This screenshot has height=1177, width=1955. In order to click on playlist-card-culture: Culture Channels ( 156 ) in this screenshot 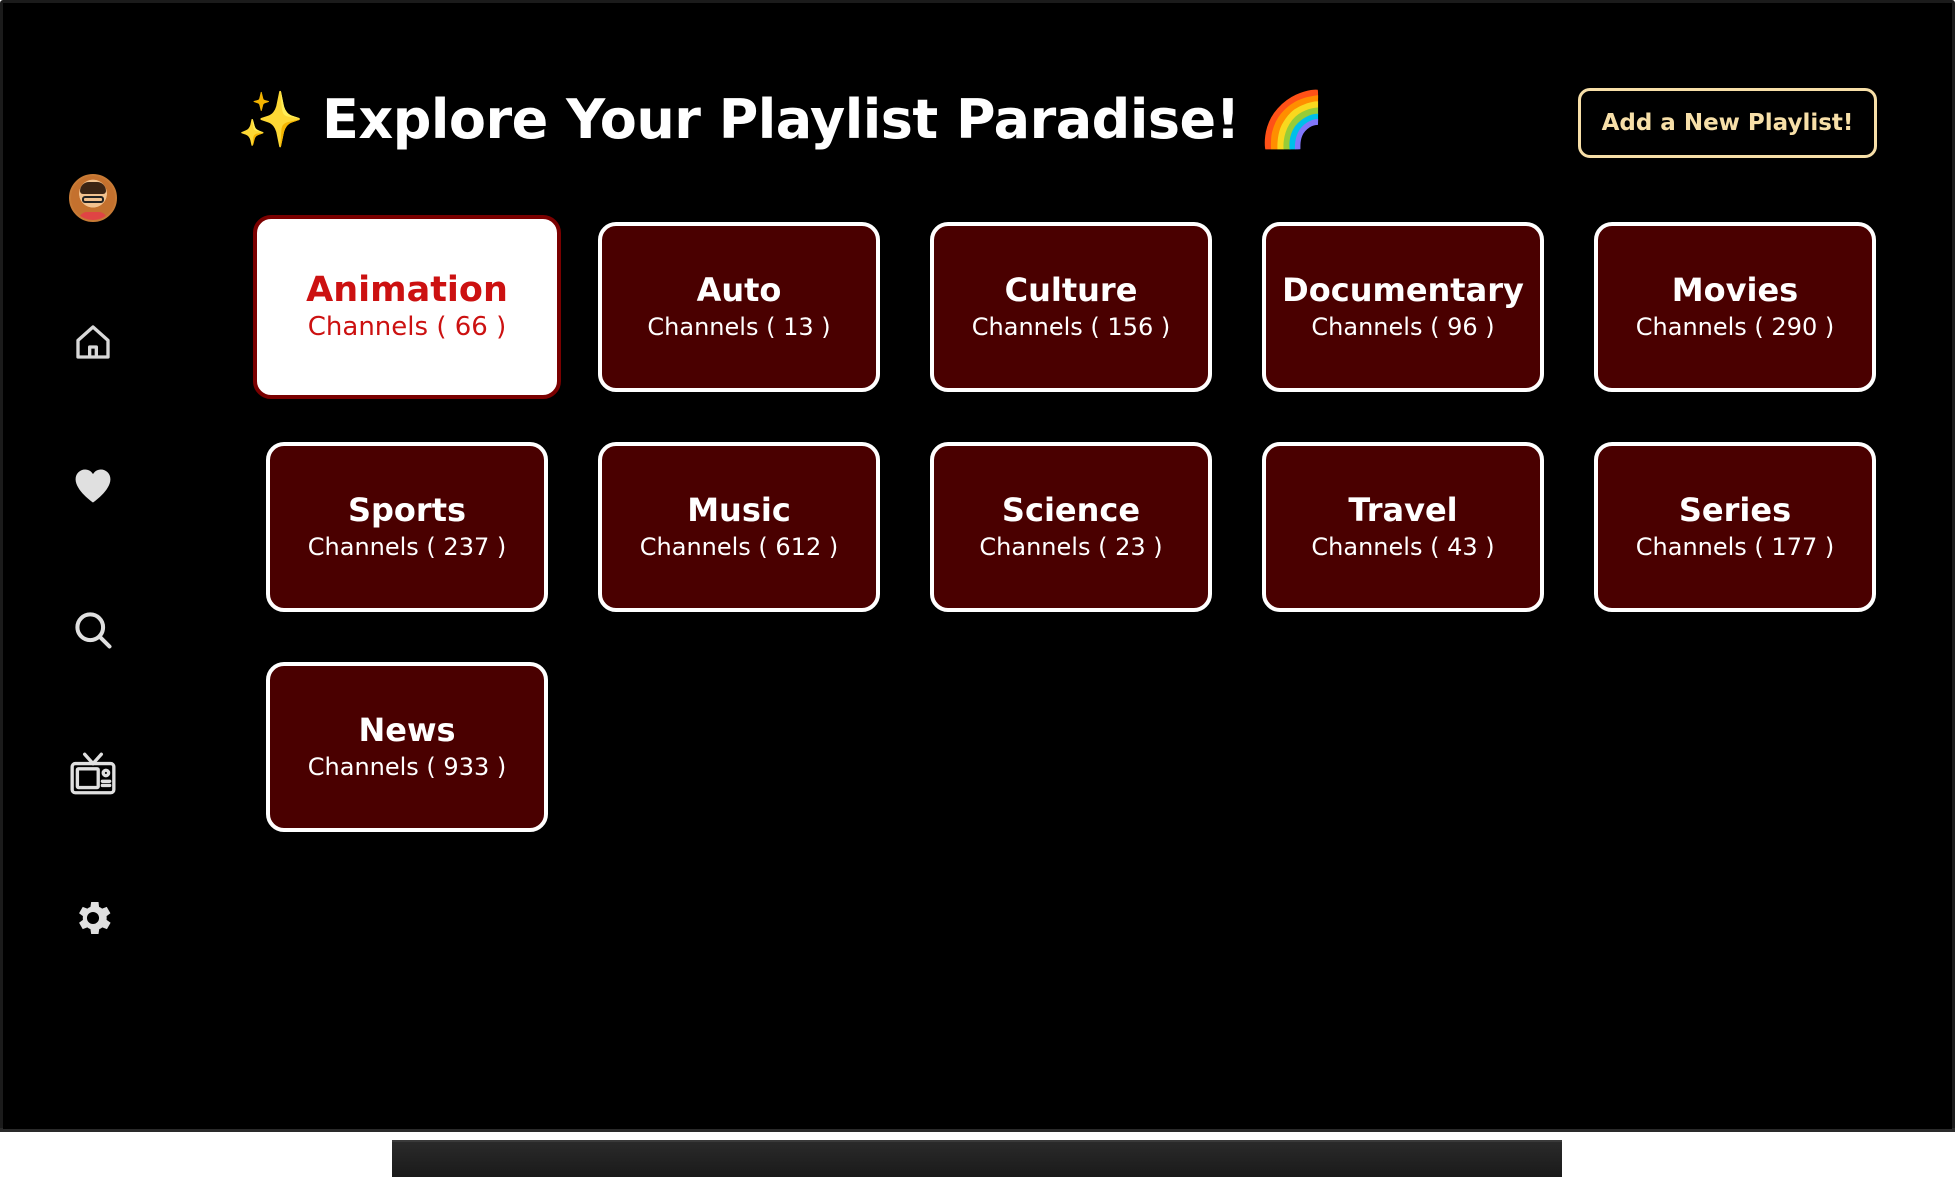, I will do `click(1071, 307)`.